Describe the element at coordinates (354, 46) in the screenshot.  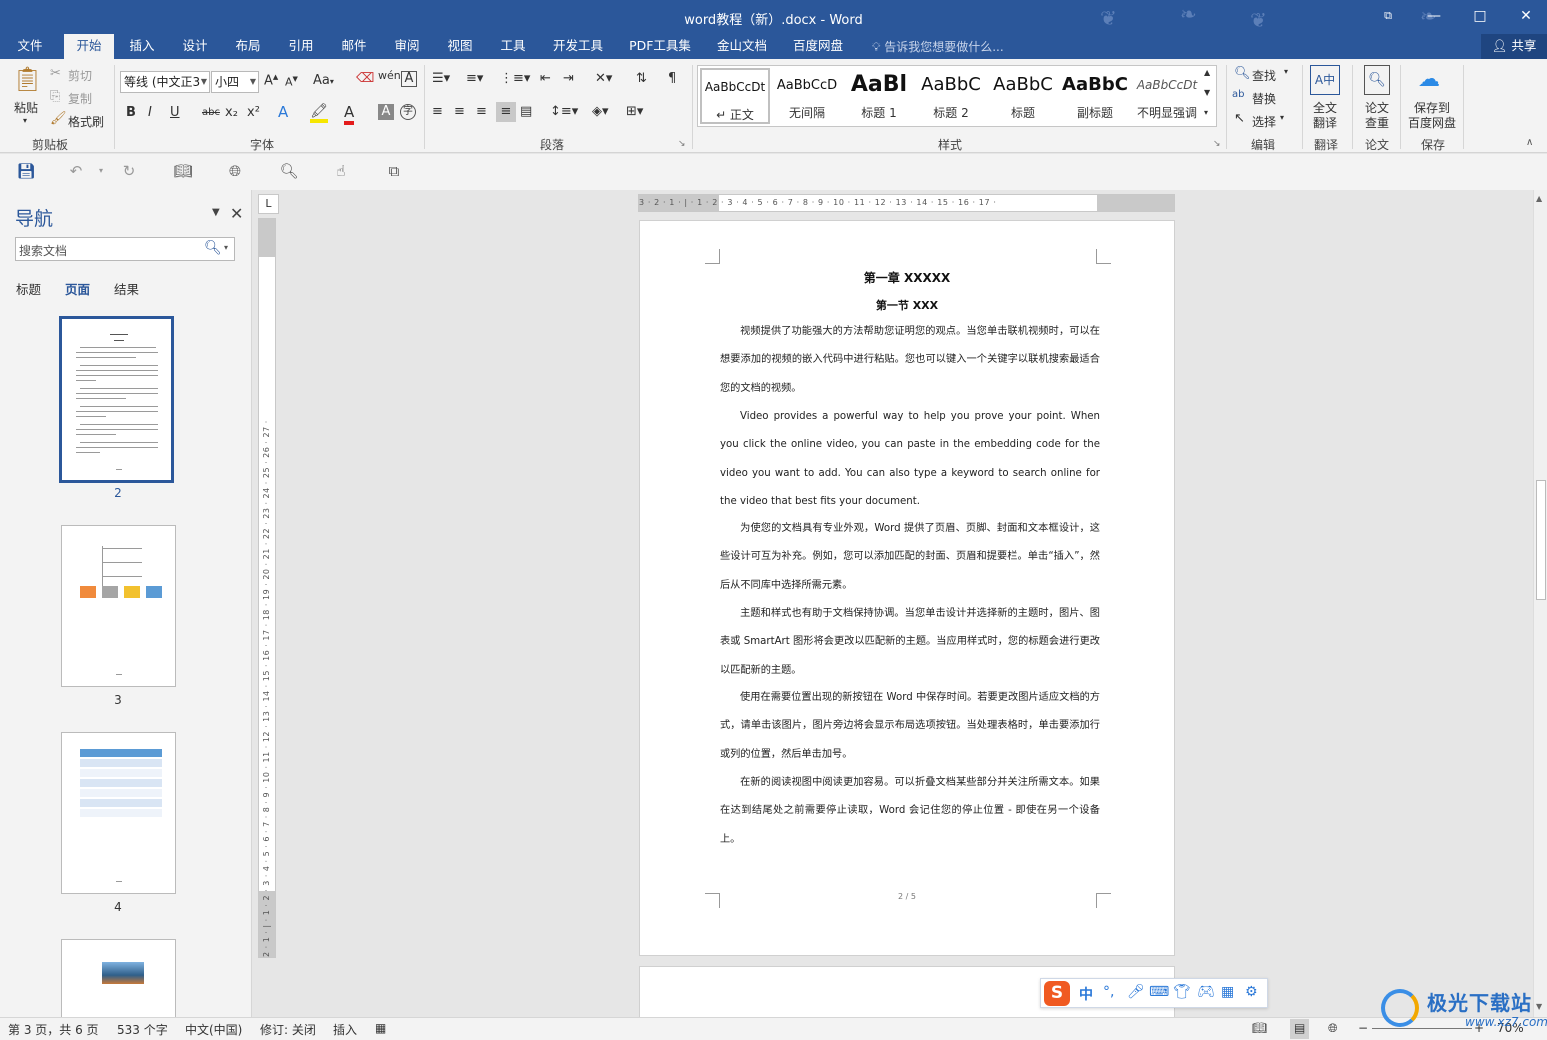
I see `tab-mailings: 邮件` at that location.